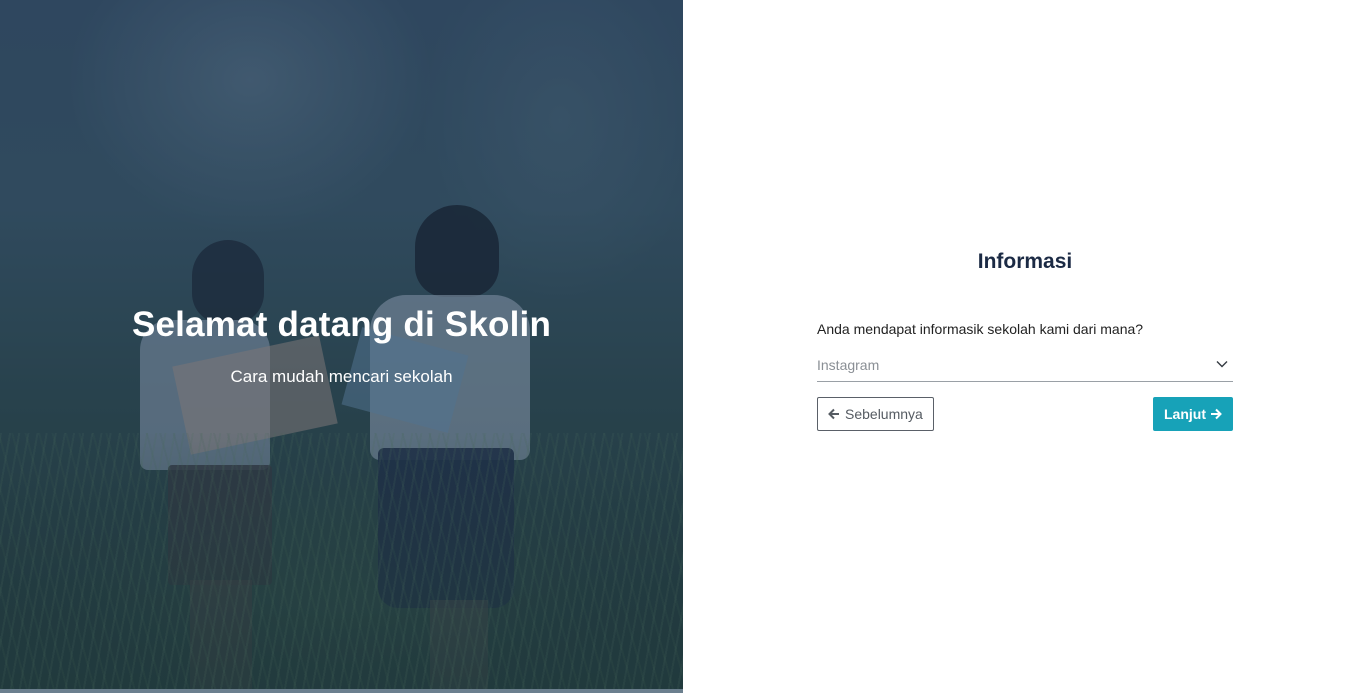  Describe the element at coordinates (1025, 366) in the screenshot. I see `source-select: Instagram` at that location.